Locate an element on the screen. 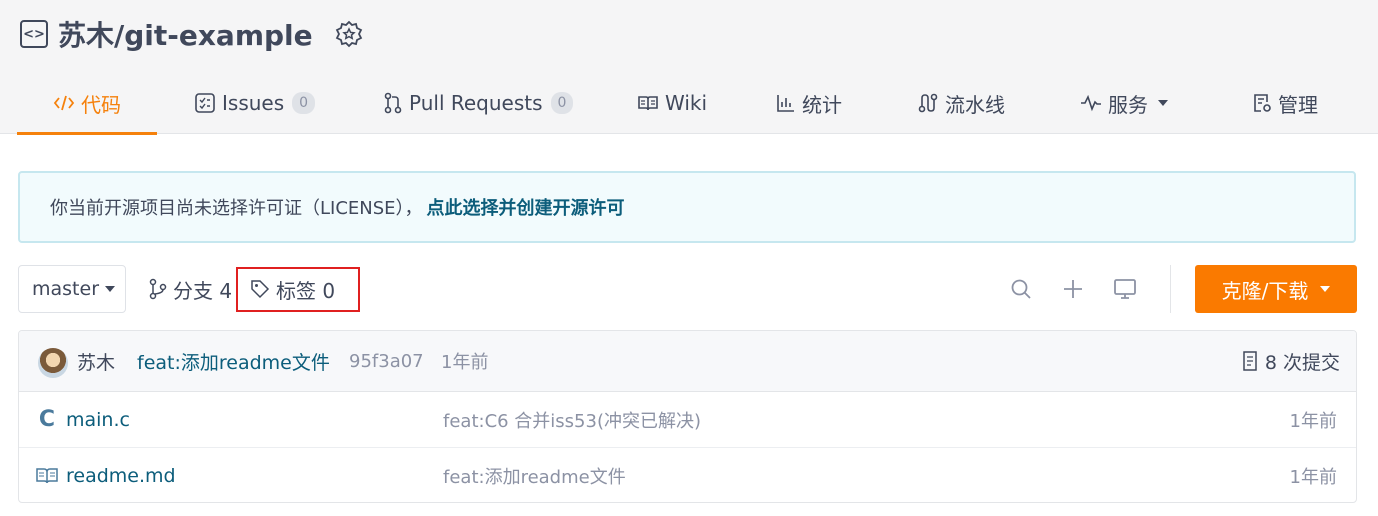  code-icon is located at coordinates (64, 103).